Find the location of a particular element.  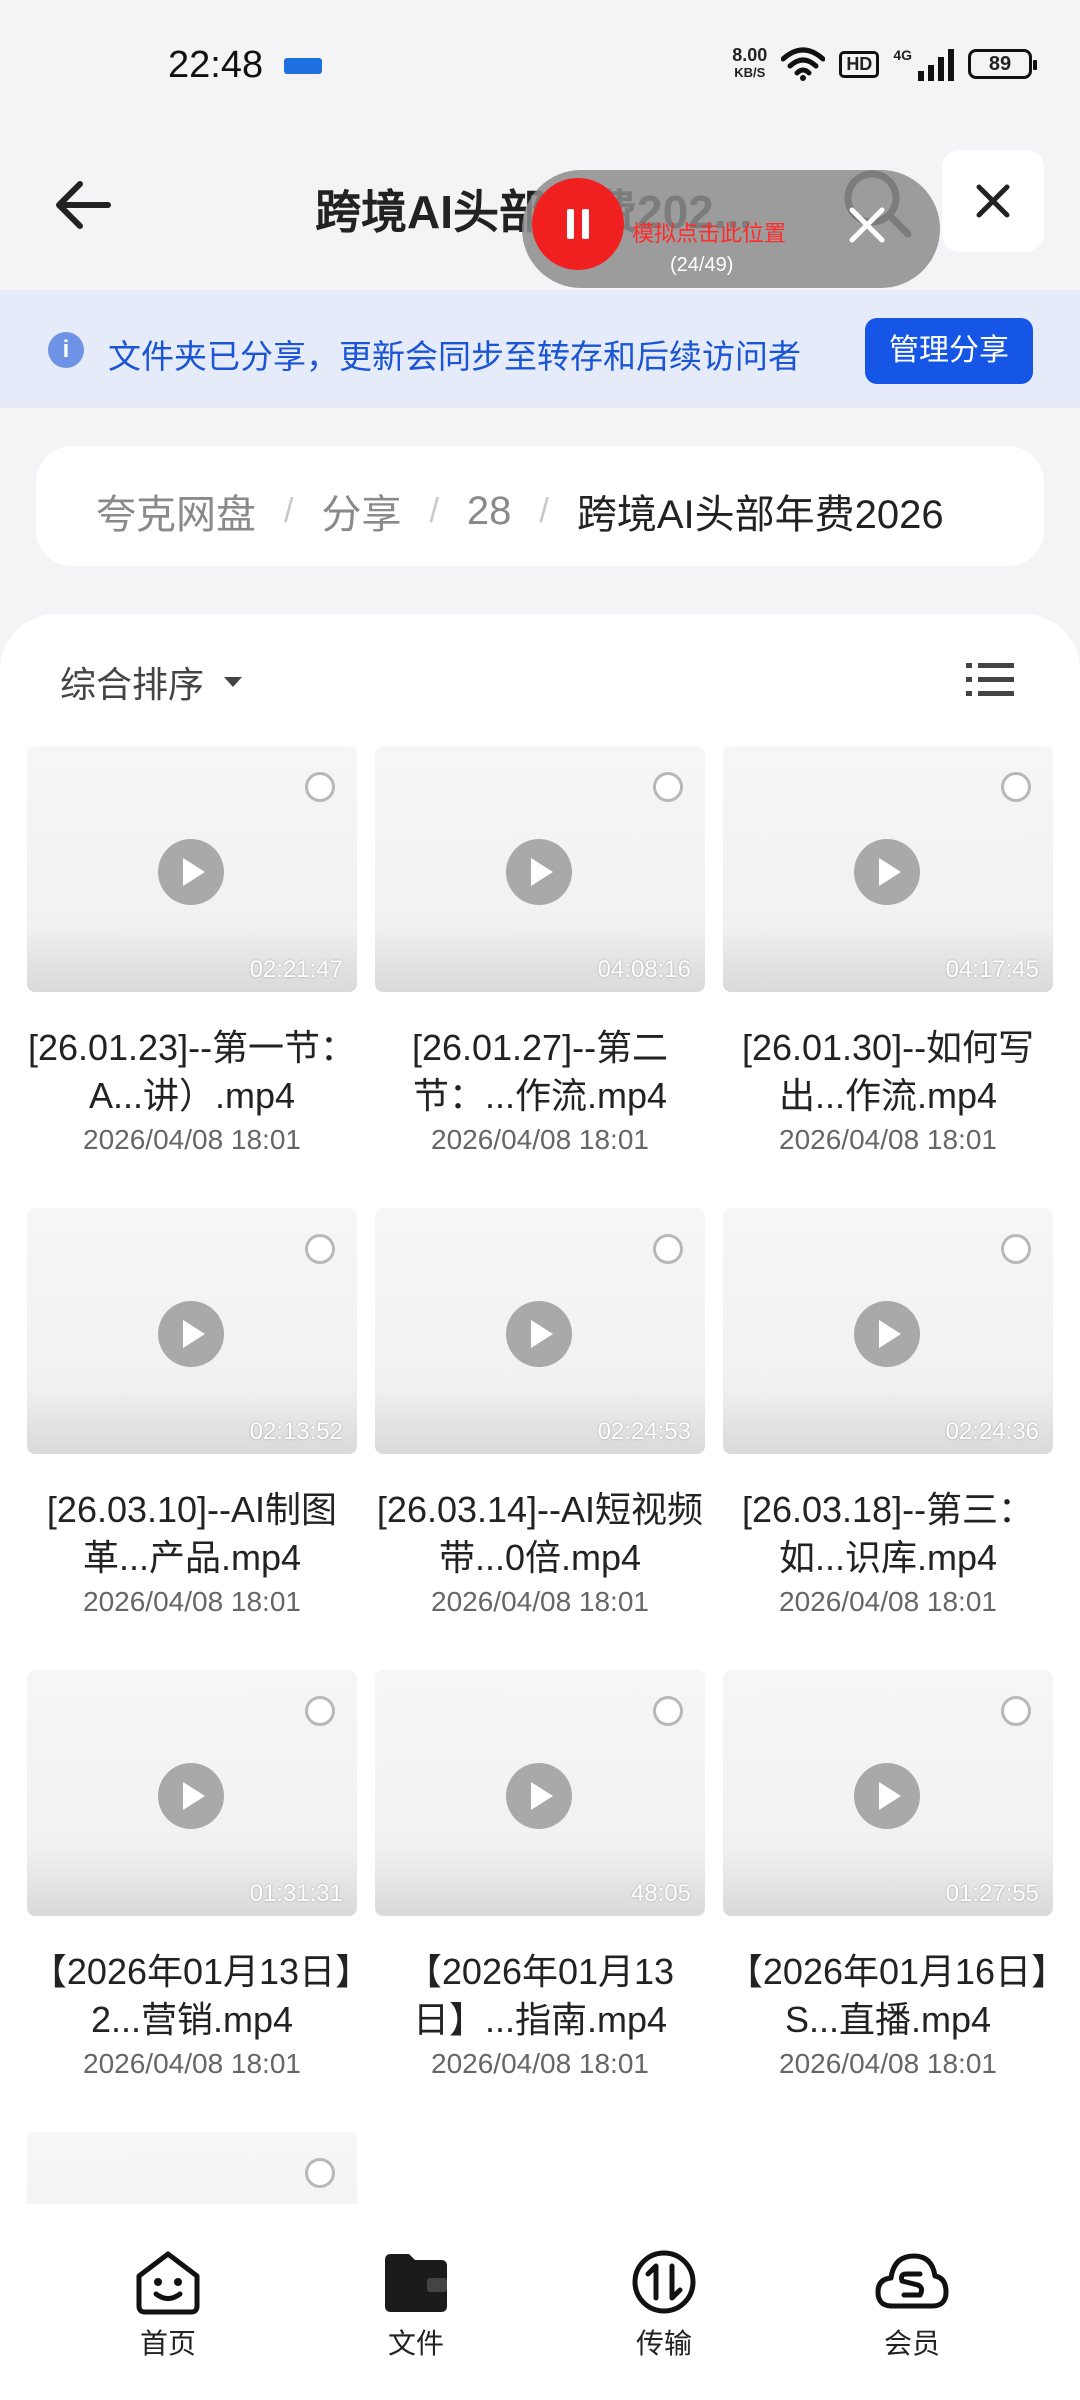

sort-label: 综合排序 is located at coordinates (132, 684).